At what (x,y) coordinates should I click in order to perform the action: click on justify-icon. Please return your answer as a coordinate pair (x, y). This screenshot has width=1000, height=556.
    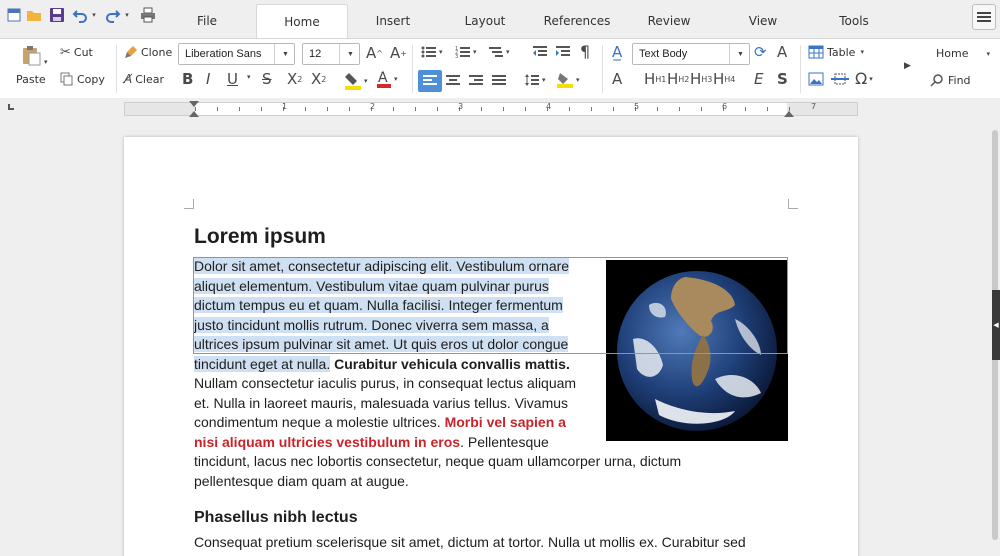
    Looking at the image, I should click on (499, 81).